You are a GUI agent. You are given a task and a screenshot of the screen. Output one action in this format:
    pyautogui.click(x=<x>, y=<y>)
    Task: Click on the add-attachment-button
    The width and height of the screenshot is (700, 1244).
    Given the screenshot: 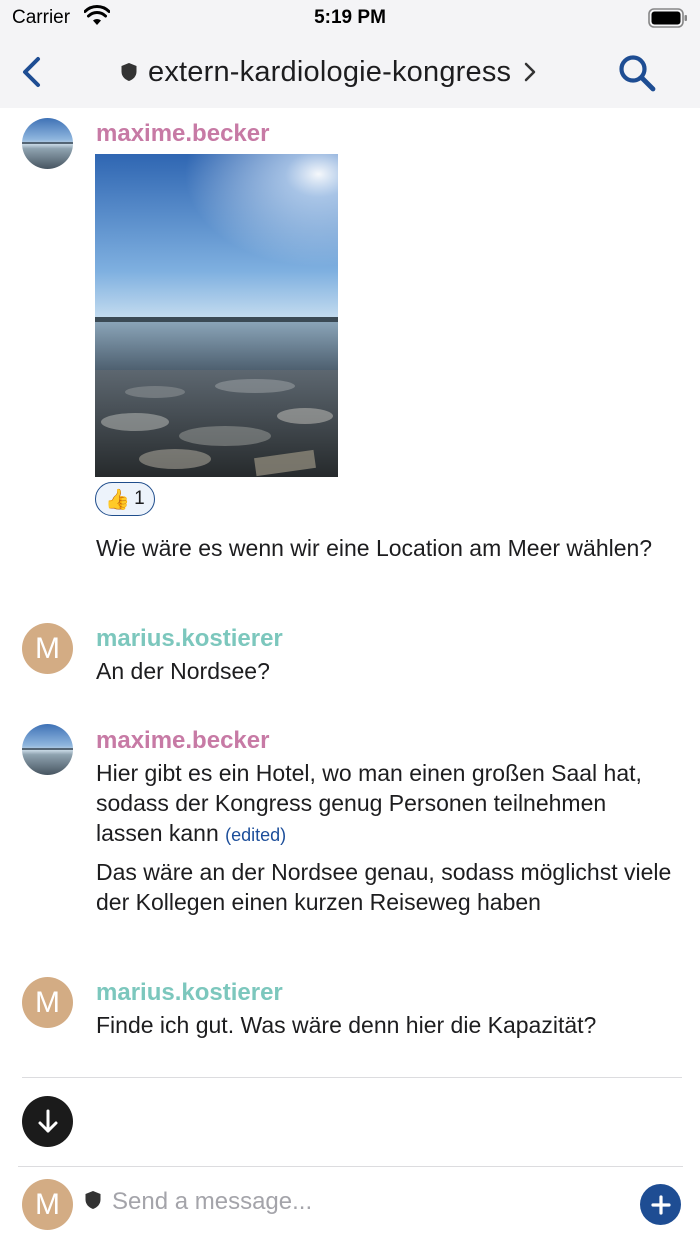 What is the action you would take?
    pyautogui.click(x=660, y=1204)
    